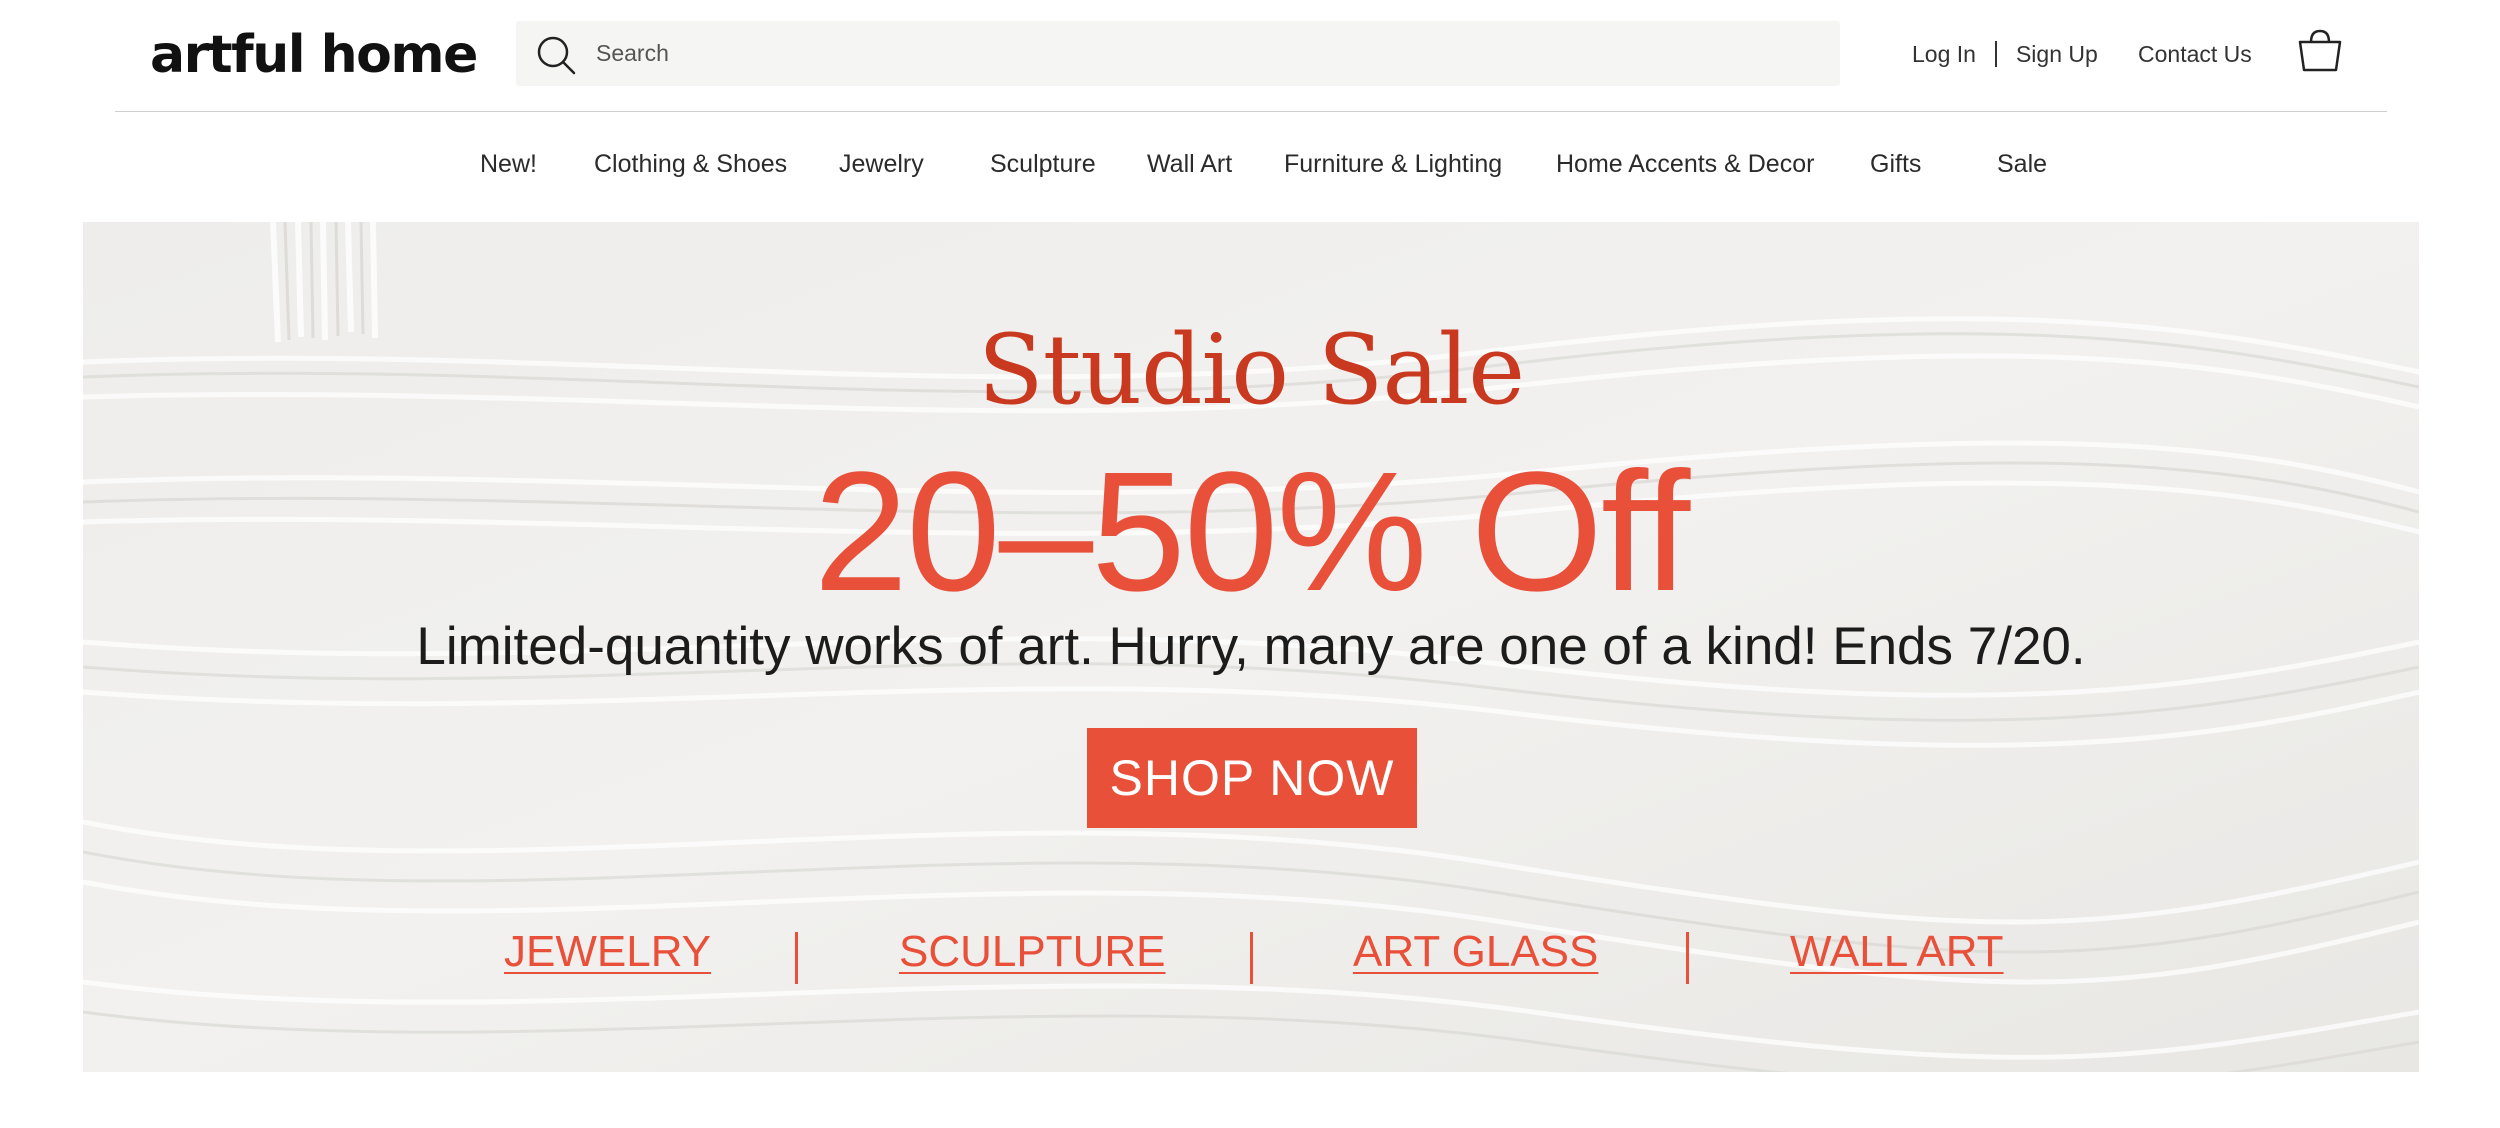  What do you see at coordinates (1895, 164) in the screenshot?
I see `nav-item-gifts: Gifts` at bounding box center [1895, 164].